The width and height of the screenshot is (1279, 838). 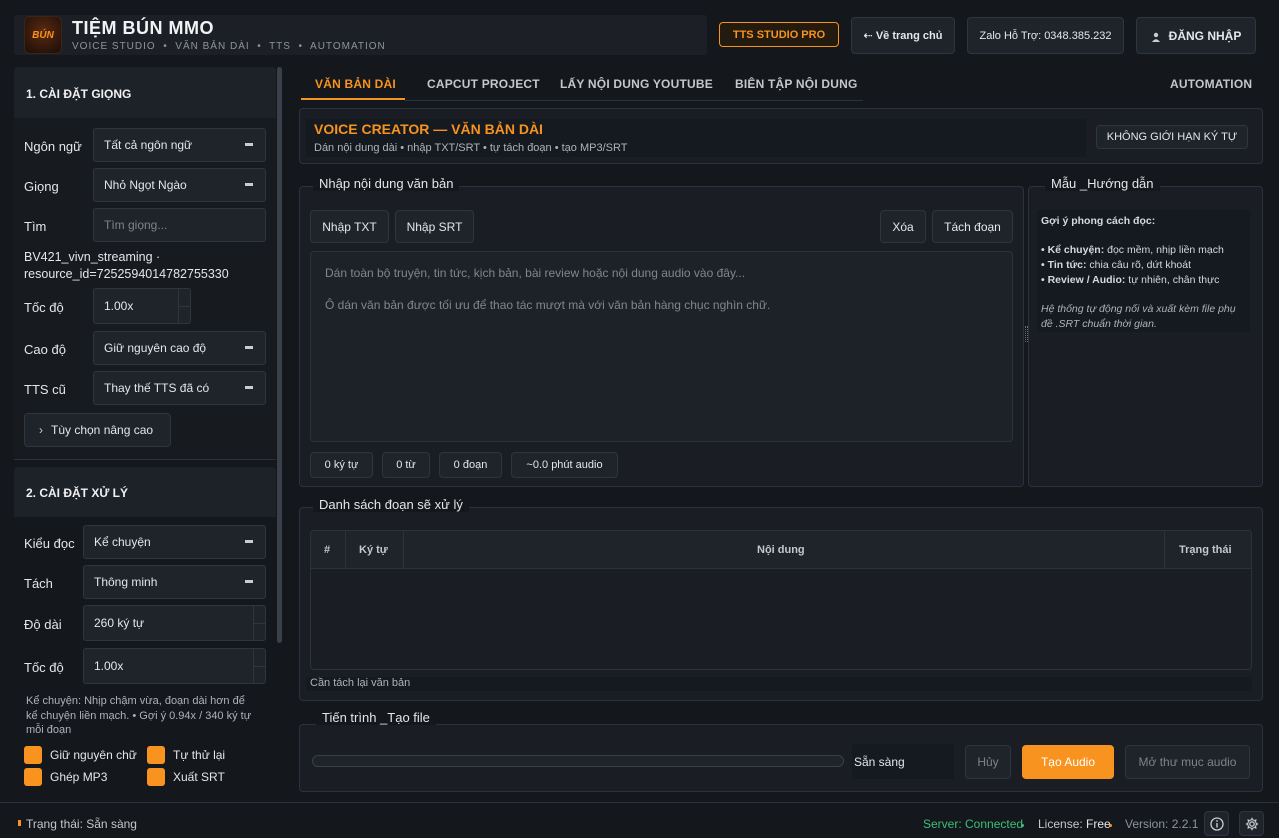 What do you see at coordinates (179, 145) in the screenshot?
I see `language-select: Tất cả ngôn ngữ` at bounding box center [179, 145].